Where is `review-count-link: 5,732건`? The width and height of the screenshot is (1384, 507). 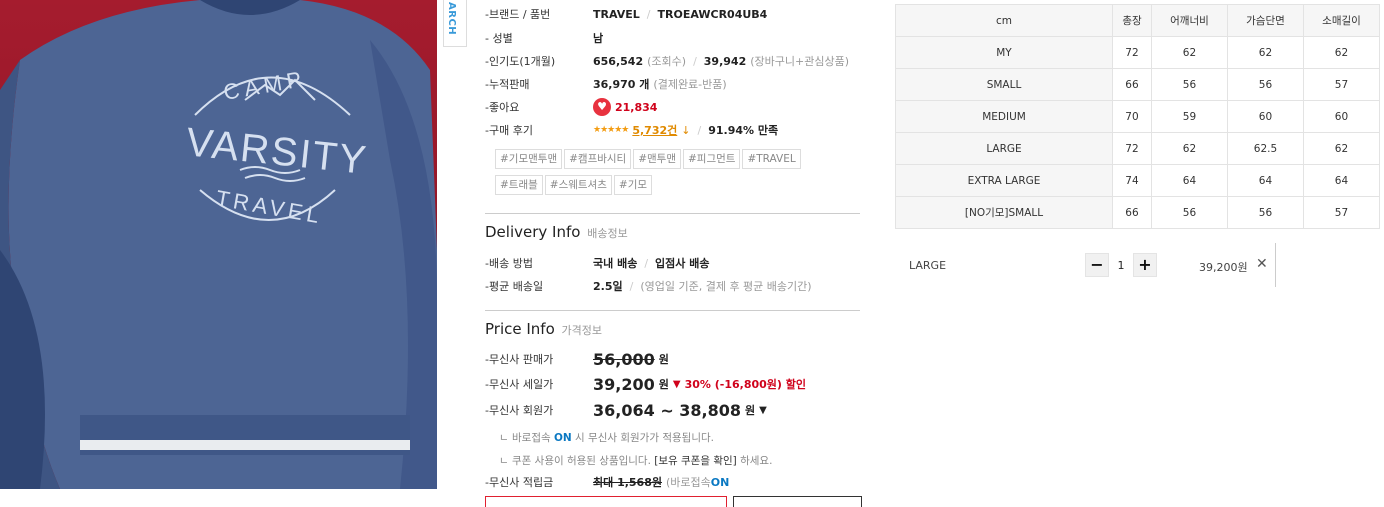
review-count-link: 5,732건 is located at coordinates (654, 130).